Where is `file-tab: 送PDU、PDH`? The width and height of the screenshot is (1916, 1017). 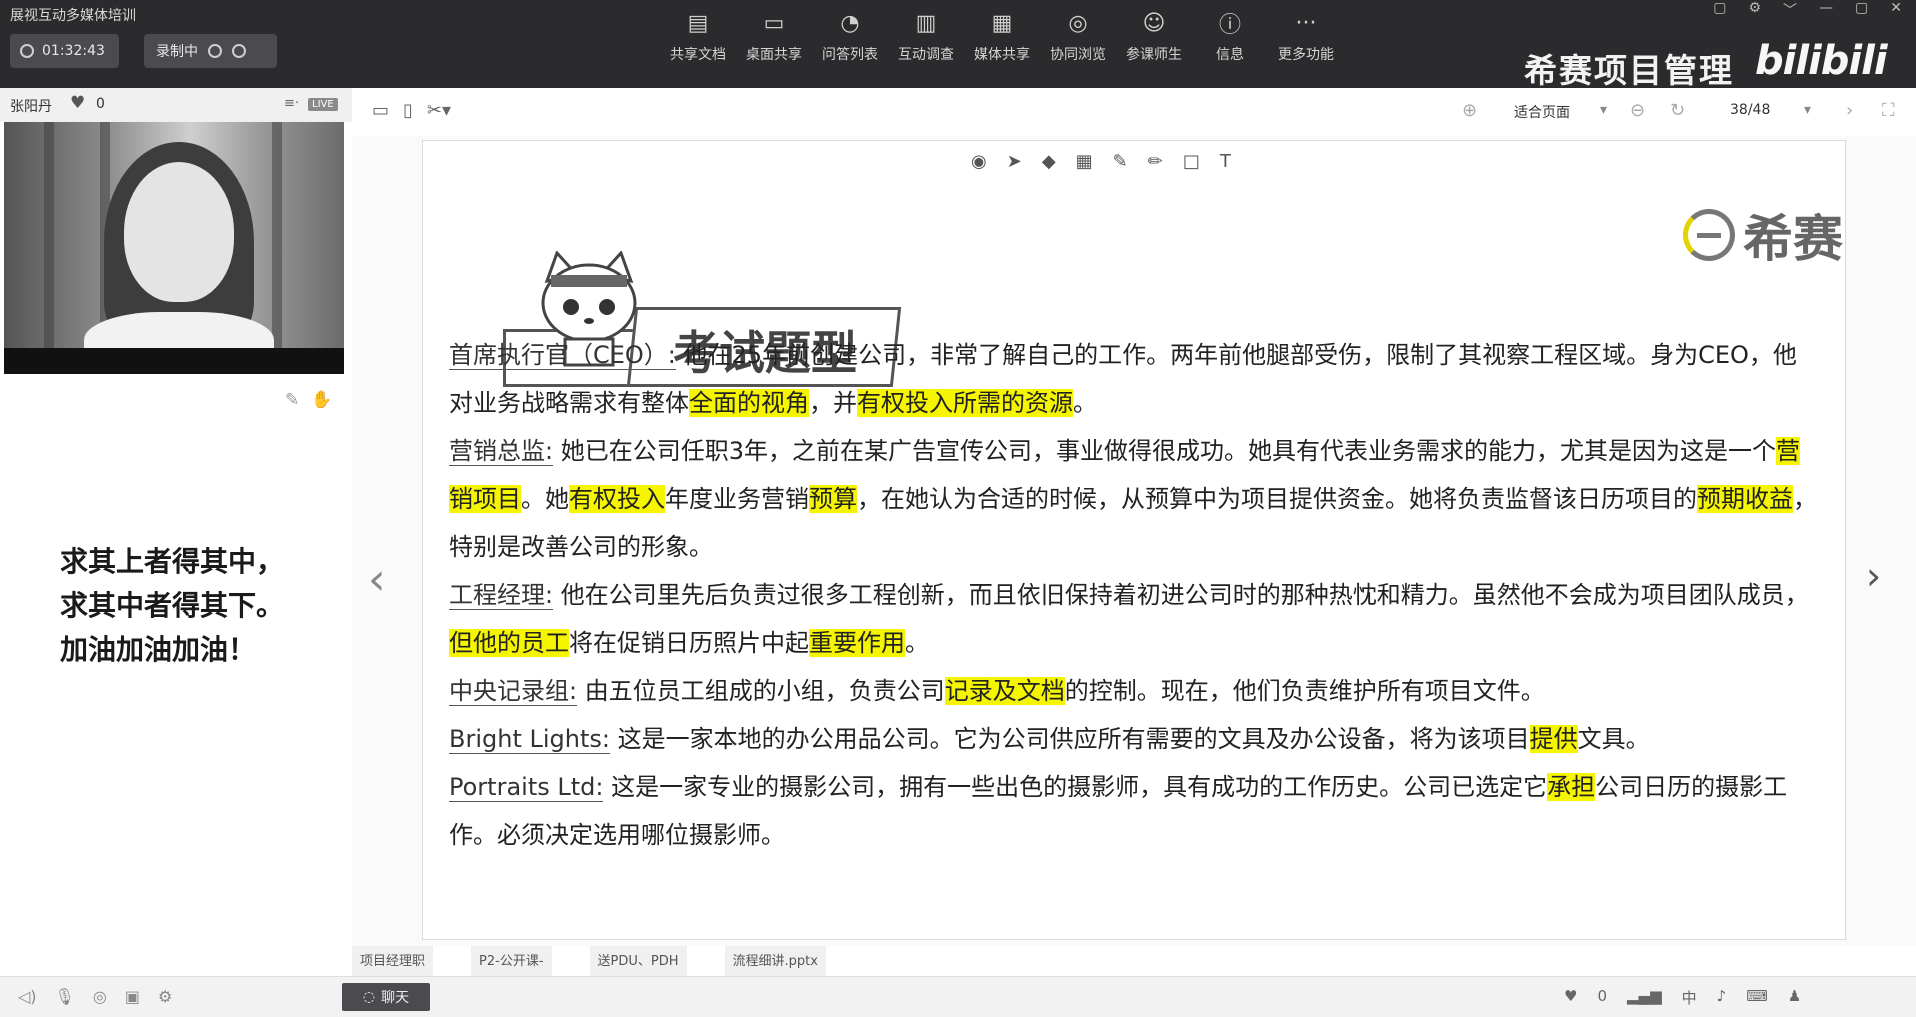
file-tab: 送PDU、PDH is located at coordinates (638, 961).